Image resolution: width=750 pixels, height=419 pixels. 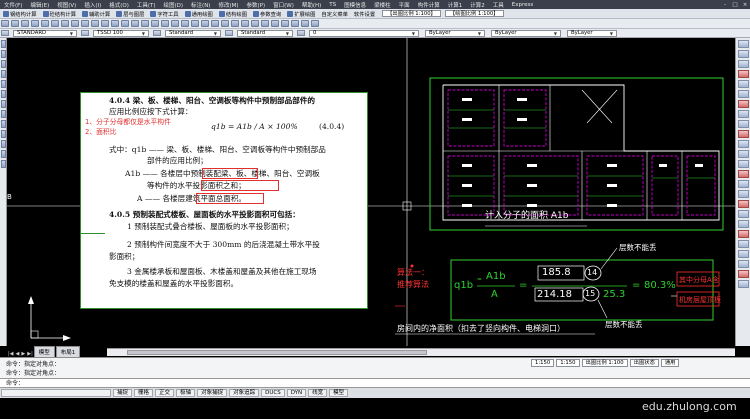 What do you see at coordinates (455, 5) in the screenshot?
I see `menu-calc1: 计算1` at bounding box center [455, 5].